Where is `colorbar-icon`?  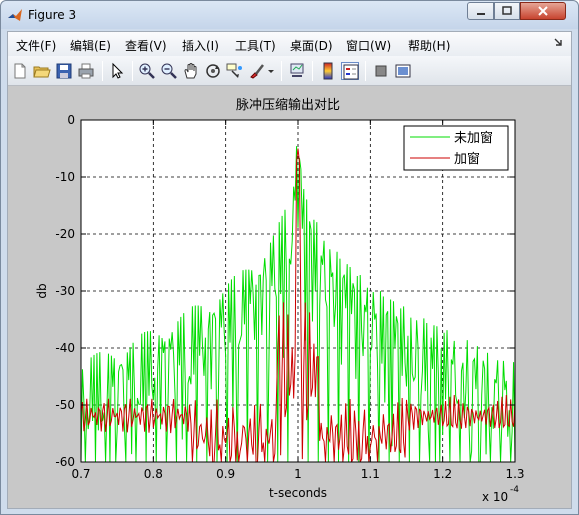
colorbar-icon is located at coordinates (328, 71).